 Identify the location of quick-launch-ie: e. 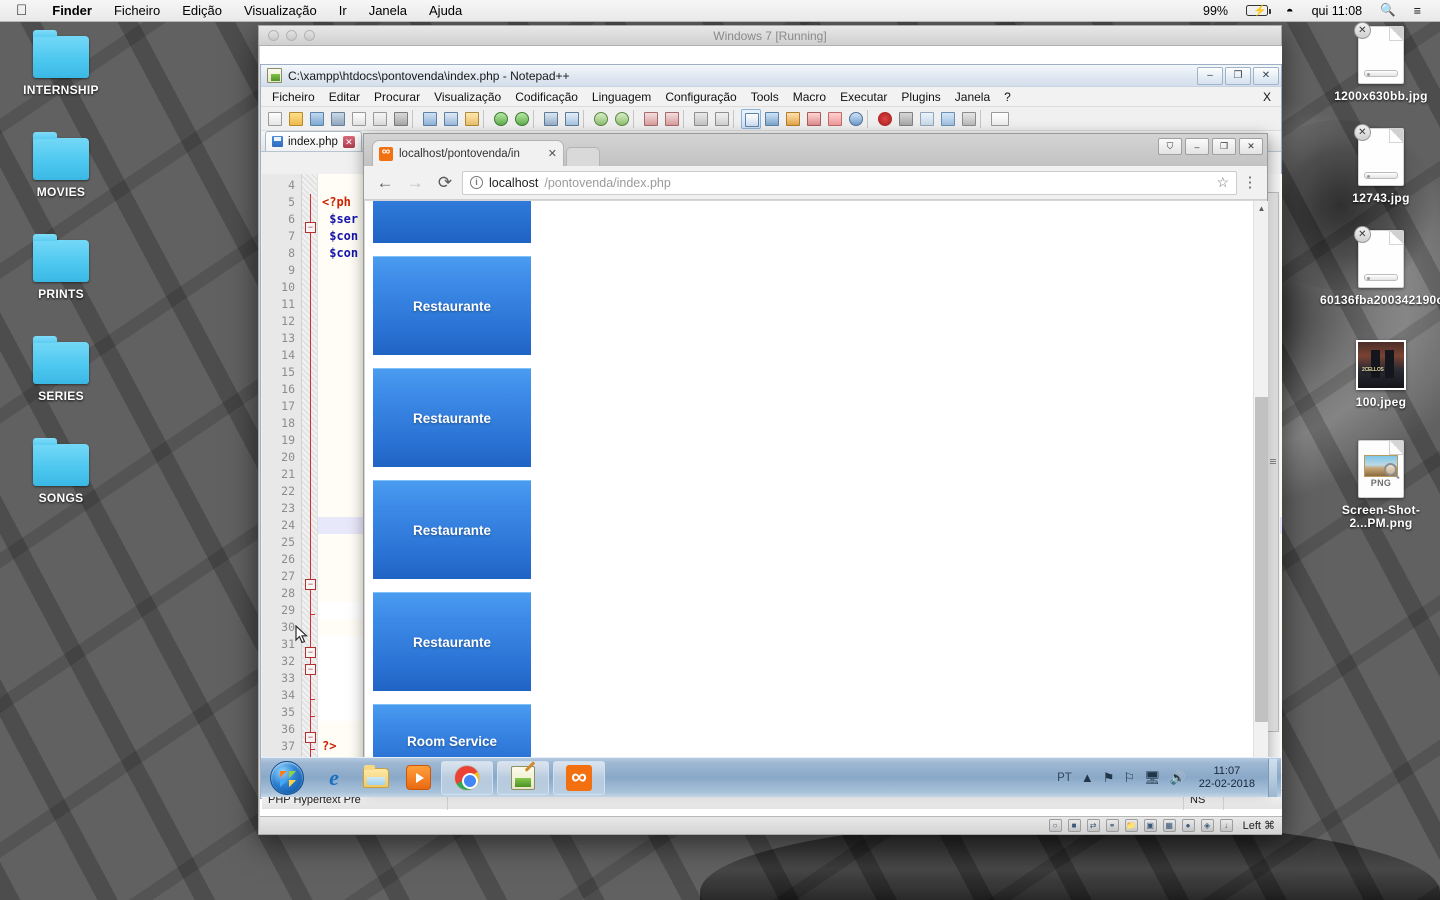
(334, 778).